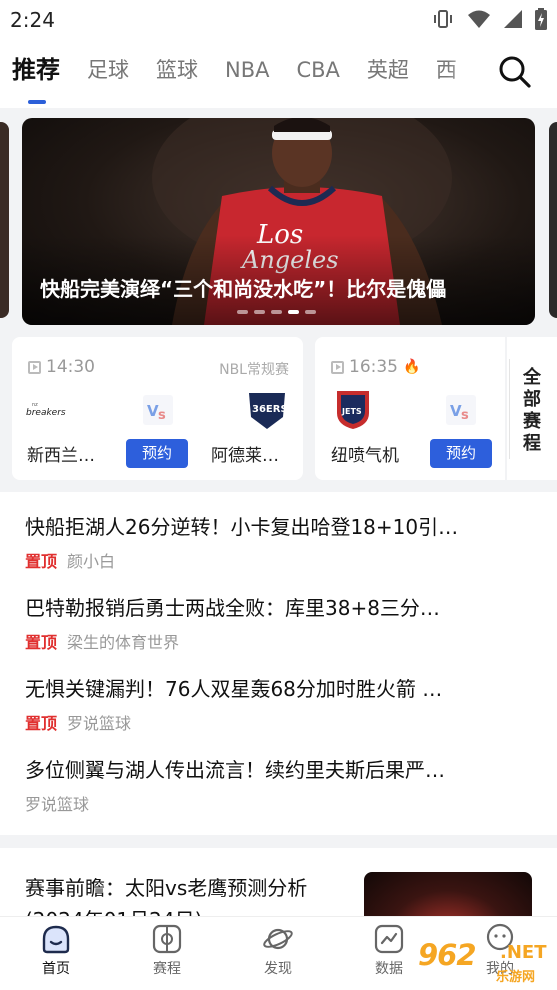  I want to click on match-time: 16:35 🔥, so click(375, 367).